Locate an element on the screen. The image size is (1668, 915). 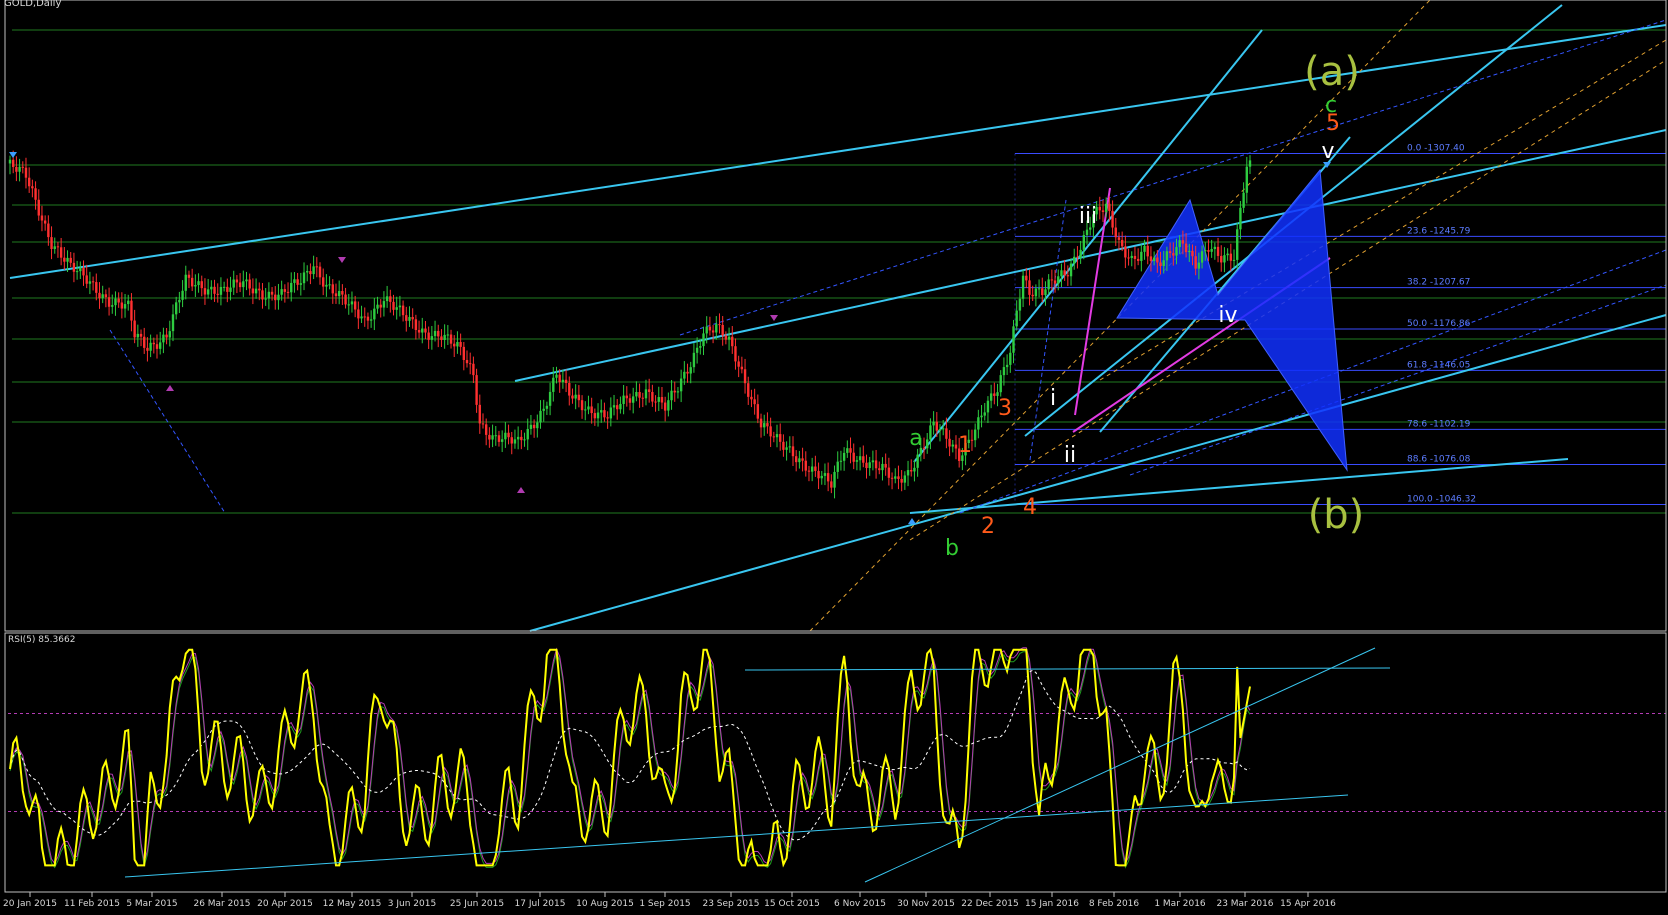
wave-label: (b) is located at coordinates (1336, 515).